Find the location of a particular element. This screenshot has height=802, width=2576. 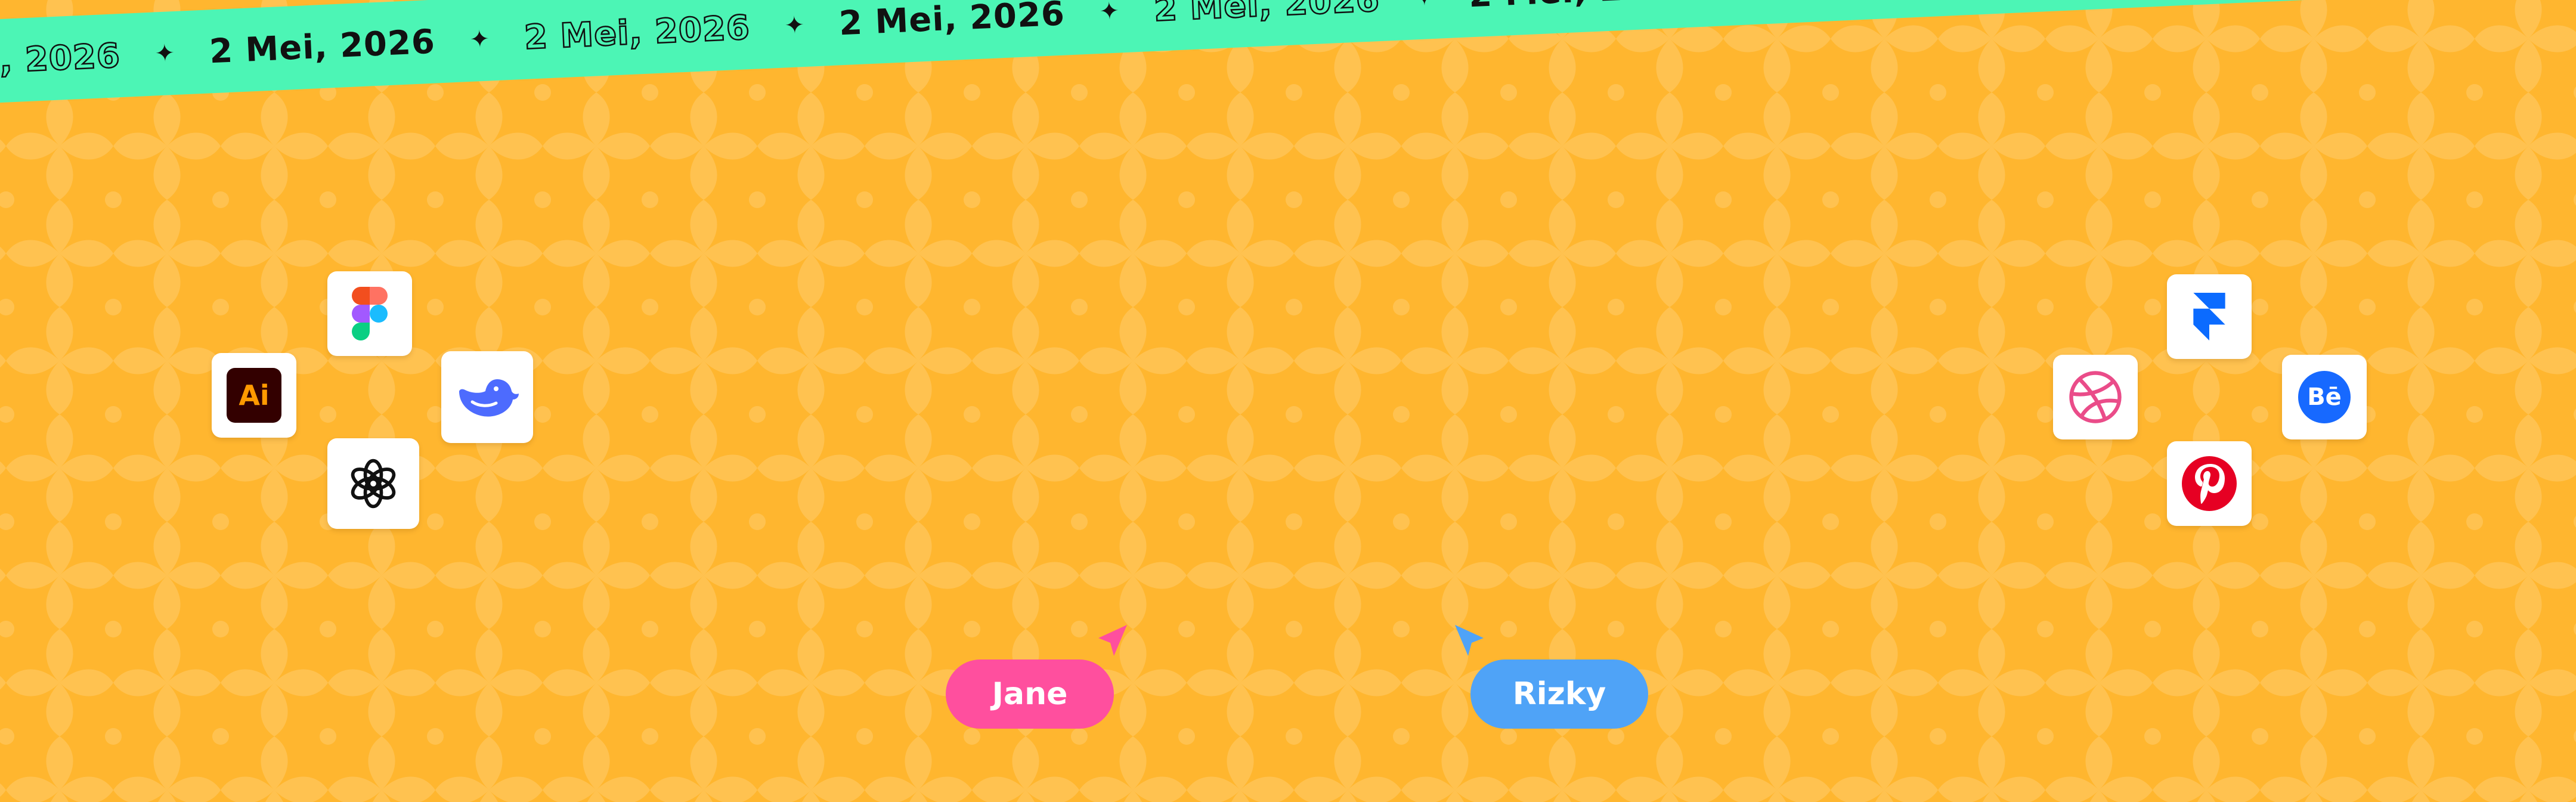

behance-label: Bē is located at coordinates (2324, 397).